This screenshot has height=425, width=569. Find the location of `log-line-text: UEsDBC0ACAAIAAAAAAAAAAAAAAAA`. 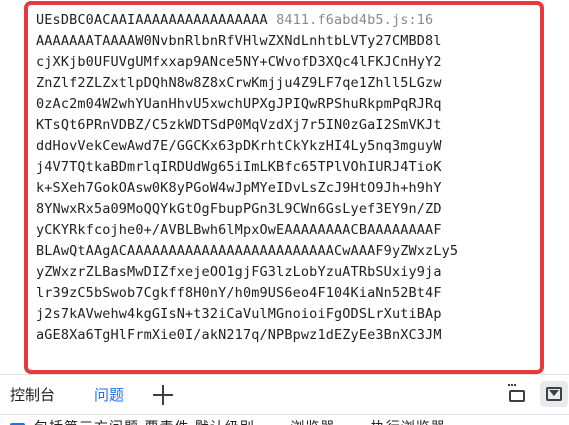

log-line-text: UEsDBC0ACAAIAAAAAAAAAAAAAAAA is located at coordinates (156, 20).